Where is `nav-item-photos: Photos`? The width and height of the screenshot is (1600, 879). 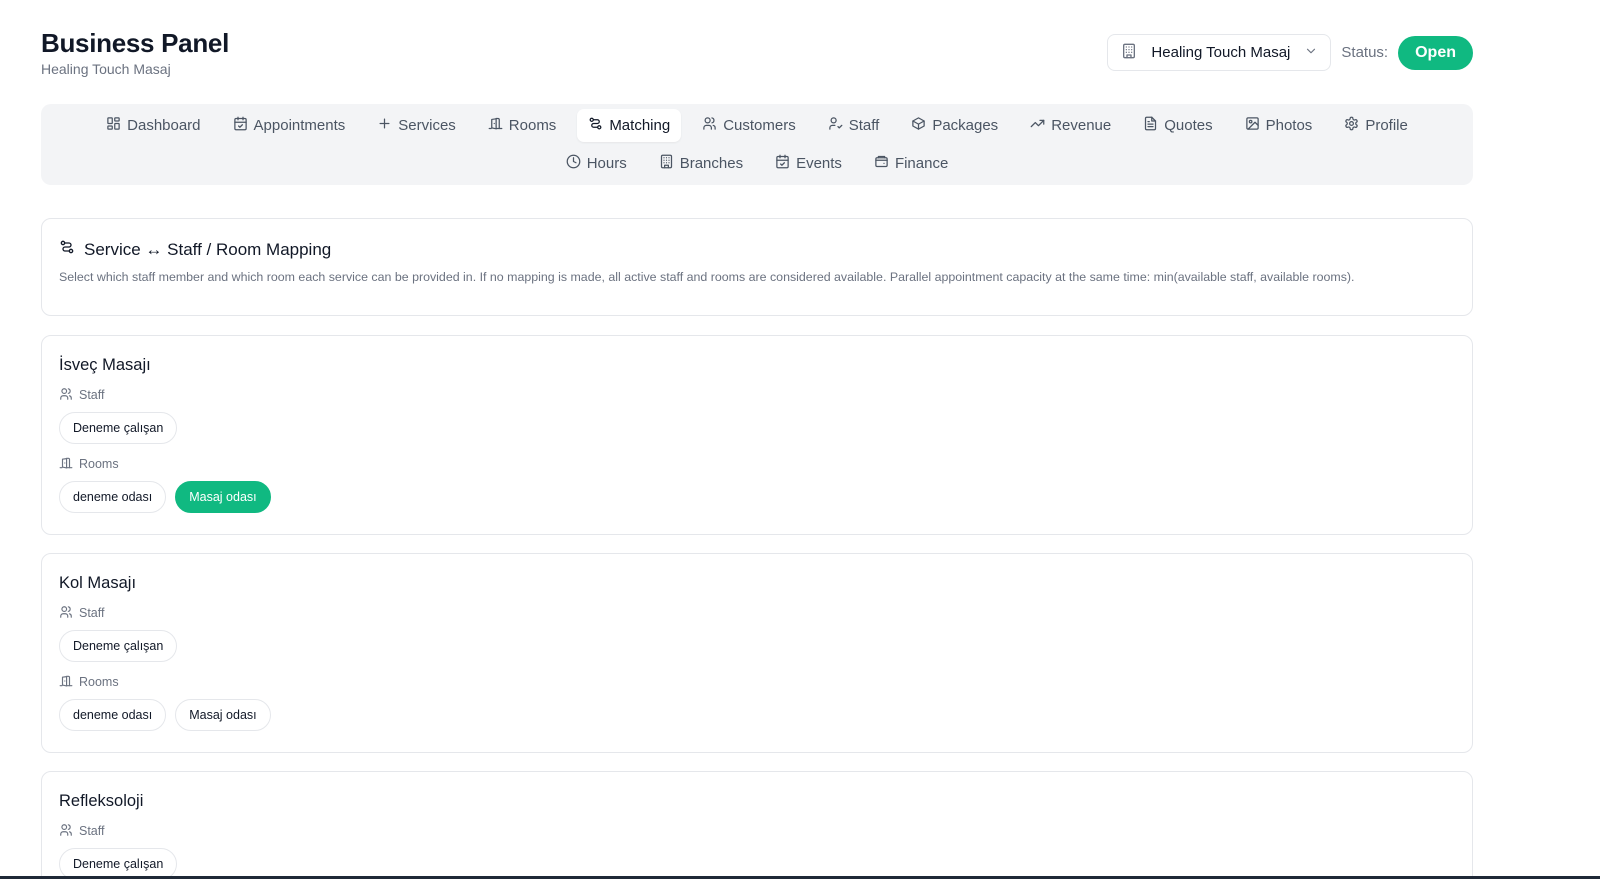 nav-item-photos: Photos is located at coordinates (1279, 125).